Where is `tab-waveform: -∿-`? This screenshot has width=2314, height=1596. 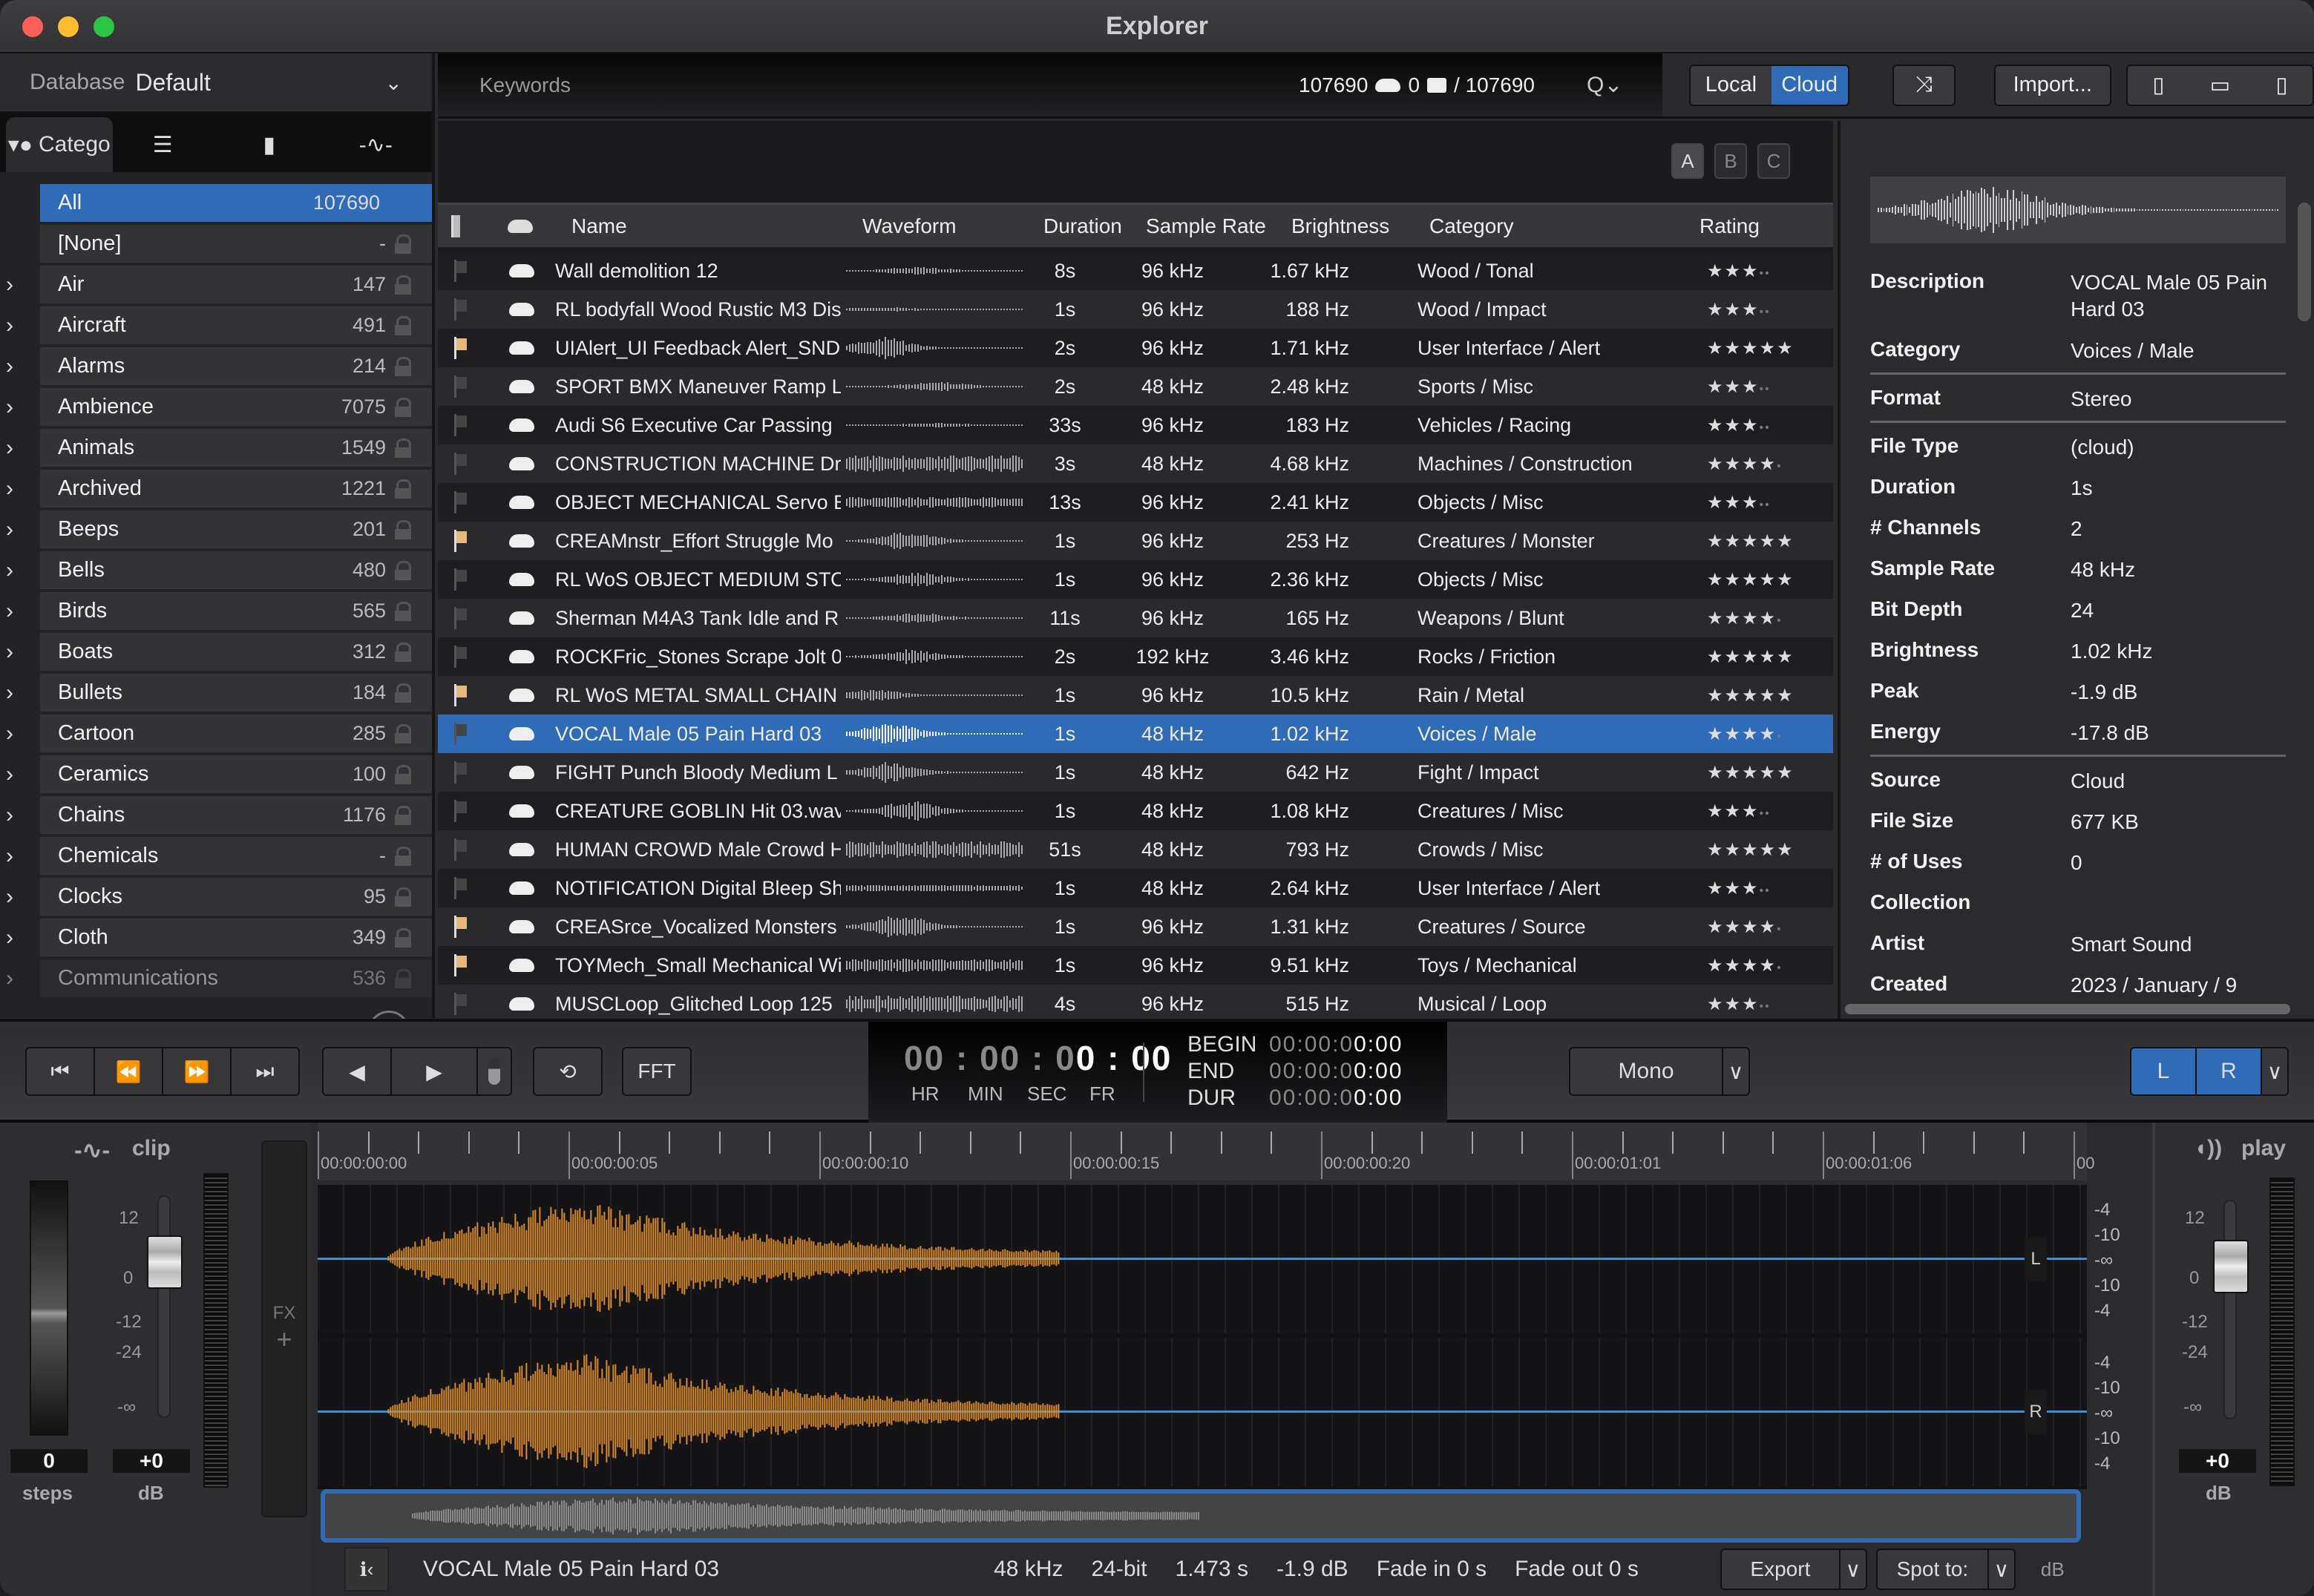
tab-waveform: -∿- is located at coordinates (379, 145).